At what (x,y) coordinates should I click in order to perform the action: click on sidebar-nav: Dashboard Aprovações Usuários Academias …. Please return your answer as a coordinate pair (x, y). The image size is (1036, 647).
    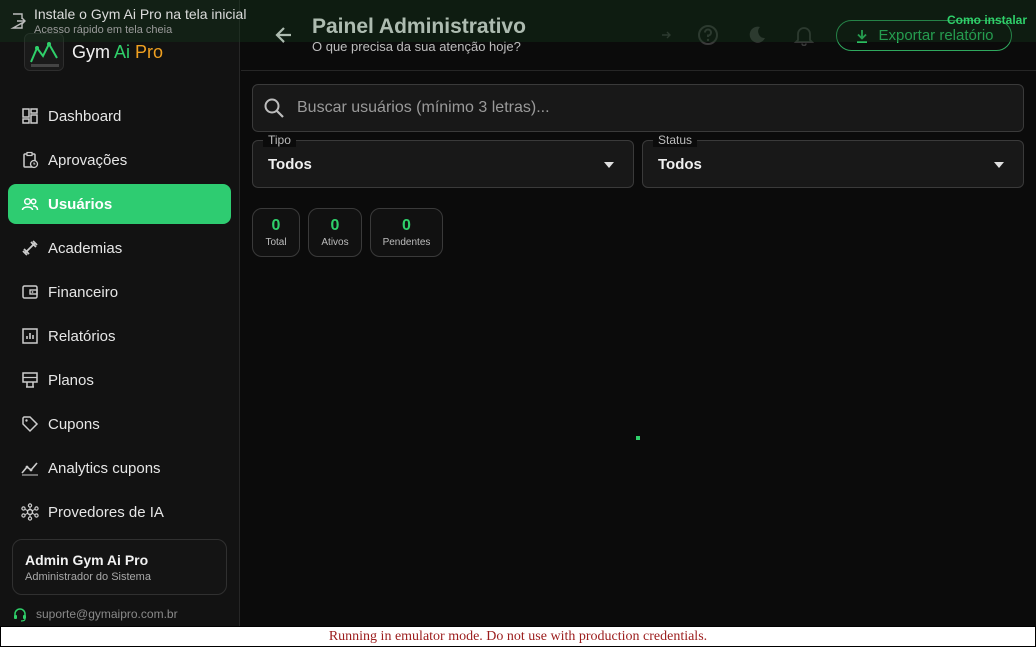
    Looking at the image, I should click on (119, 316).